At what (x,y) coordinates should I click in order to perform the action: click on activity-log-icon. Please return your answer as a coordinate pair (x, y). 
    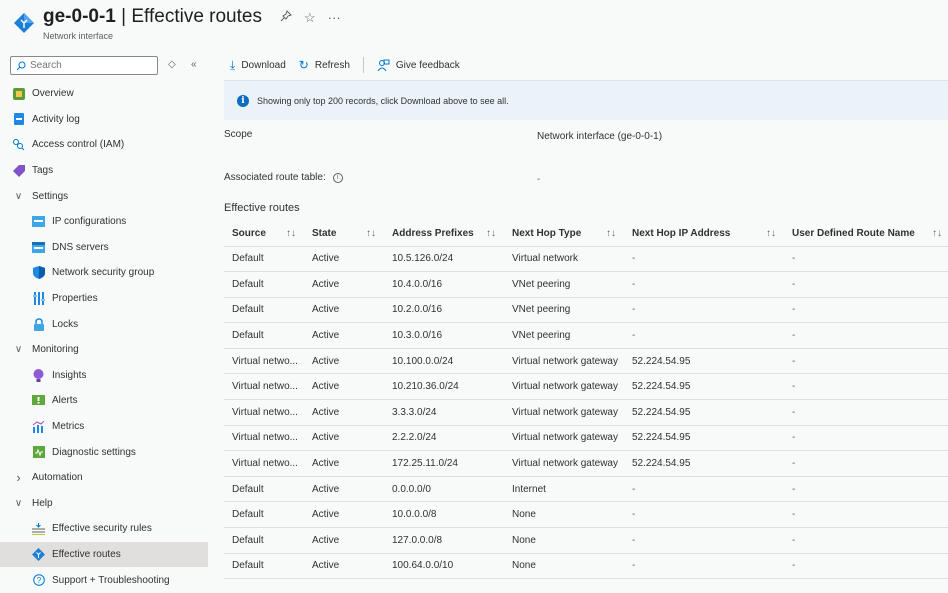
    Looking at the image, I should click on (18, 119).